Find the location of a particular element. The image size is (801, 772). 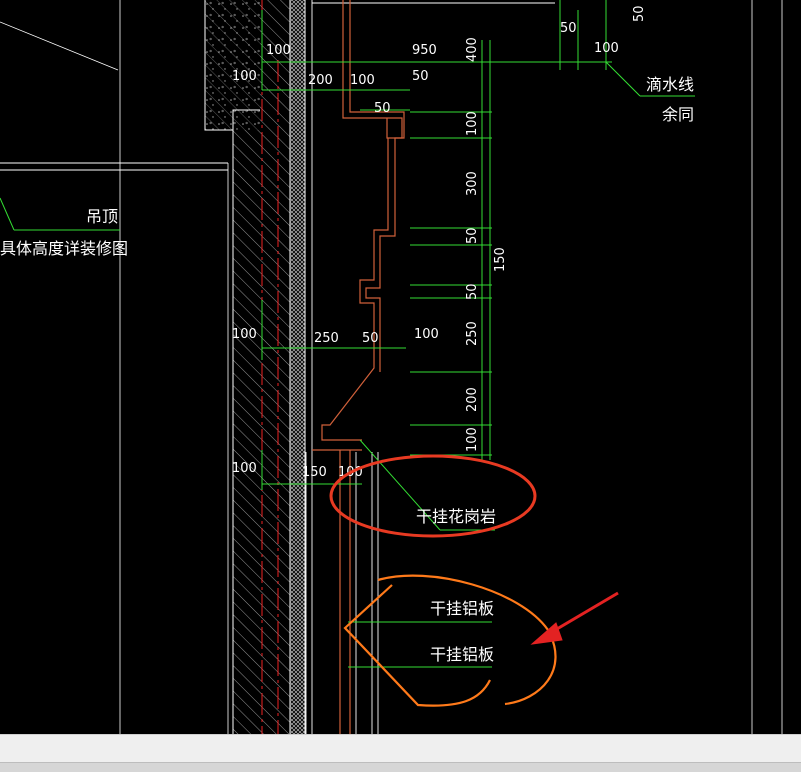

label-ceiling-detail: 具体高度详装修图 is located at coordinates (64, 248).